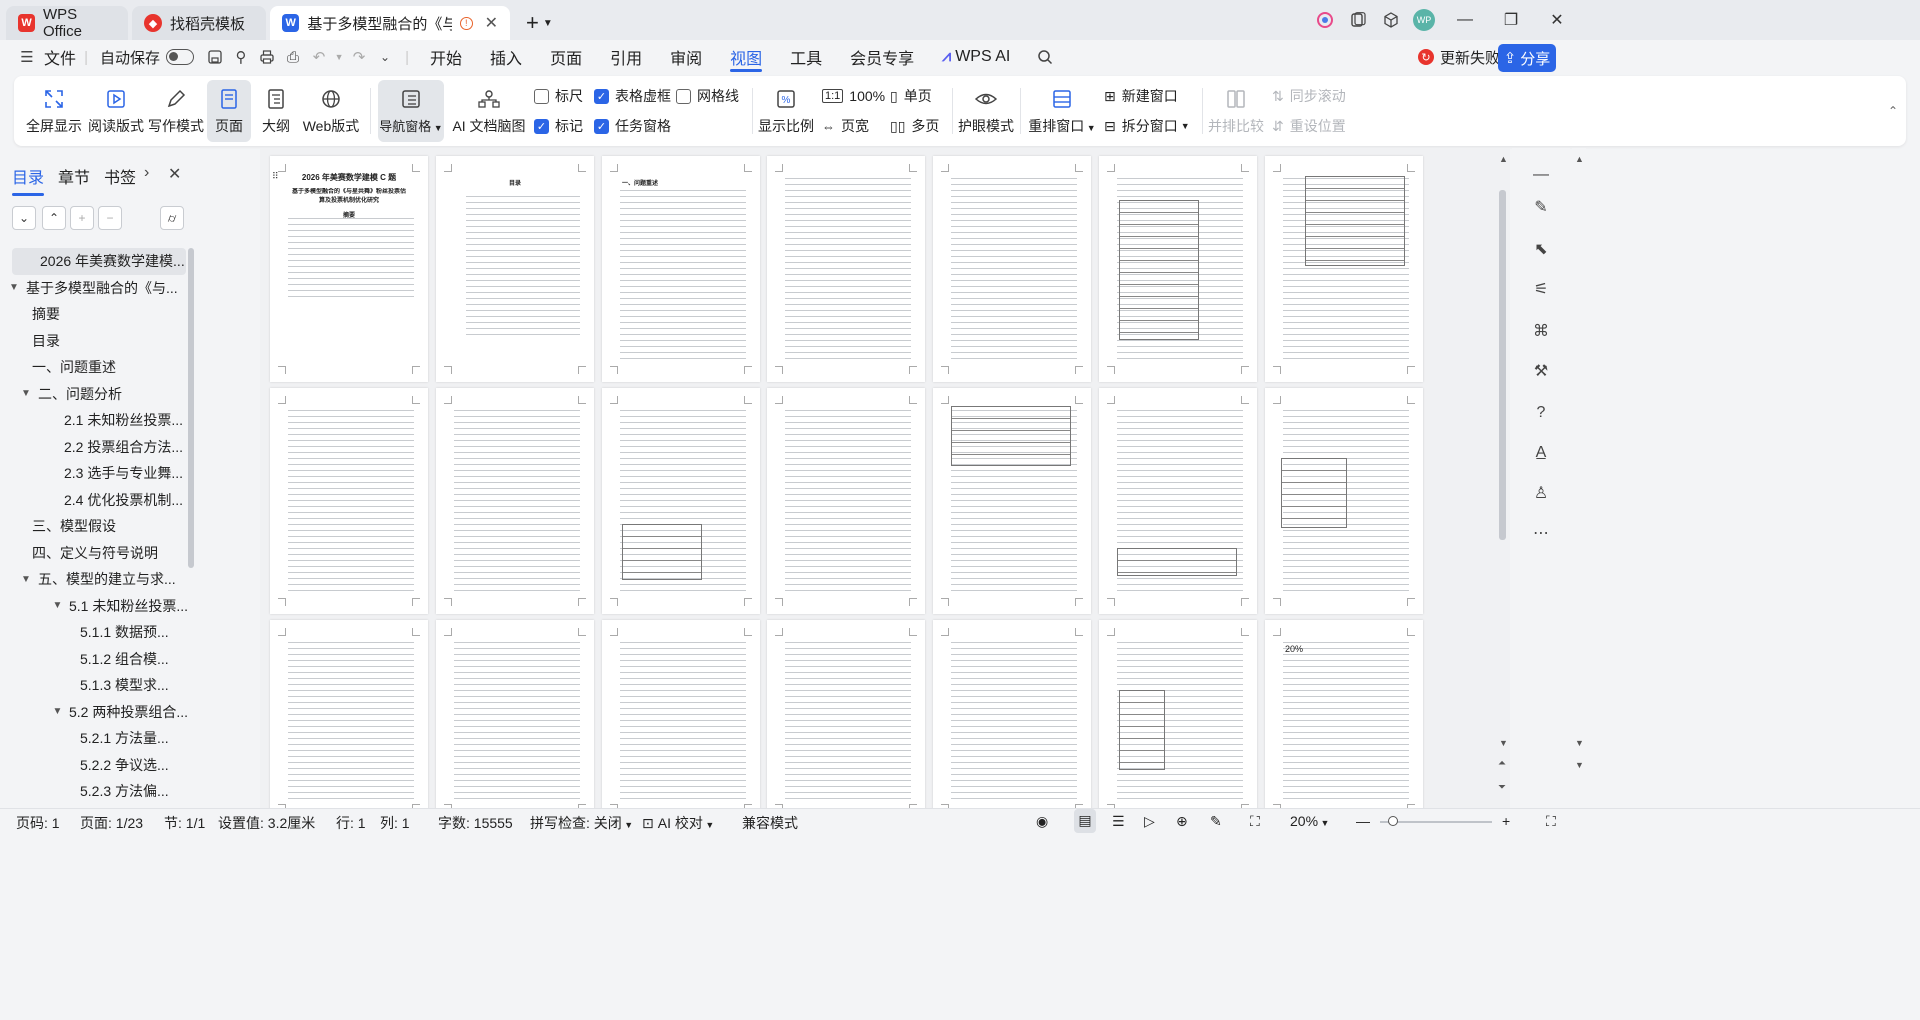  I want to click on prev-page-icon: ⏶, so click(1502, 763).